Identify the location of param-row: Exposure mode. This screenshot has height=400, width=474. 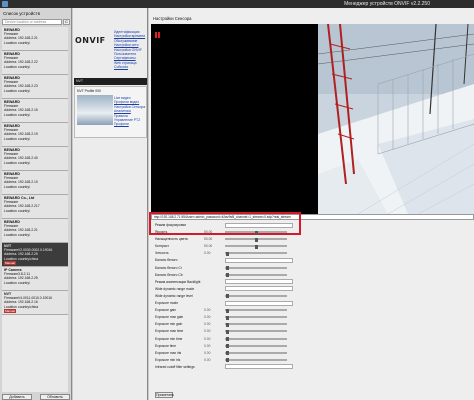
(311, 303).